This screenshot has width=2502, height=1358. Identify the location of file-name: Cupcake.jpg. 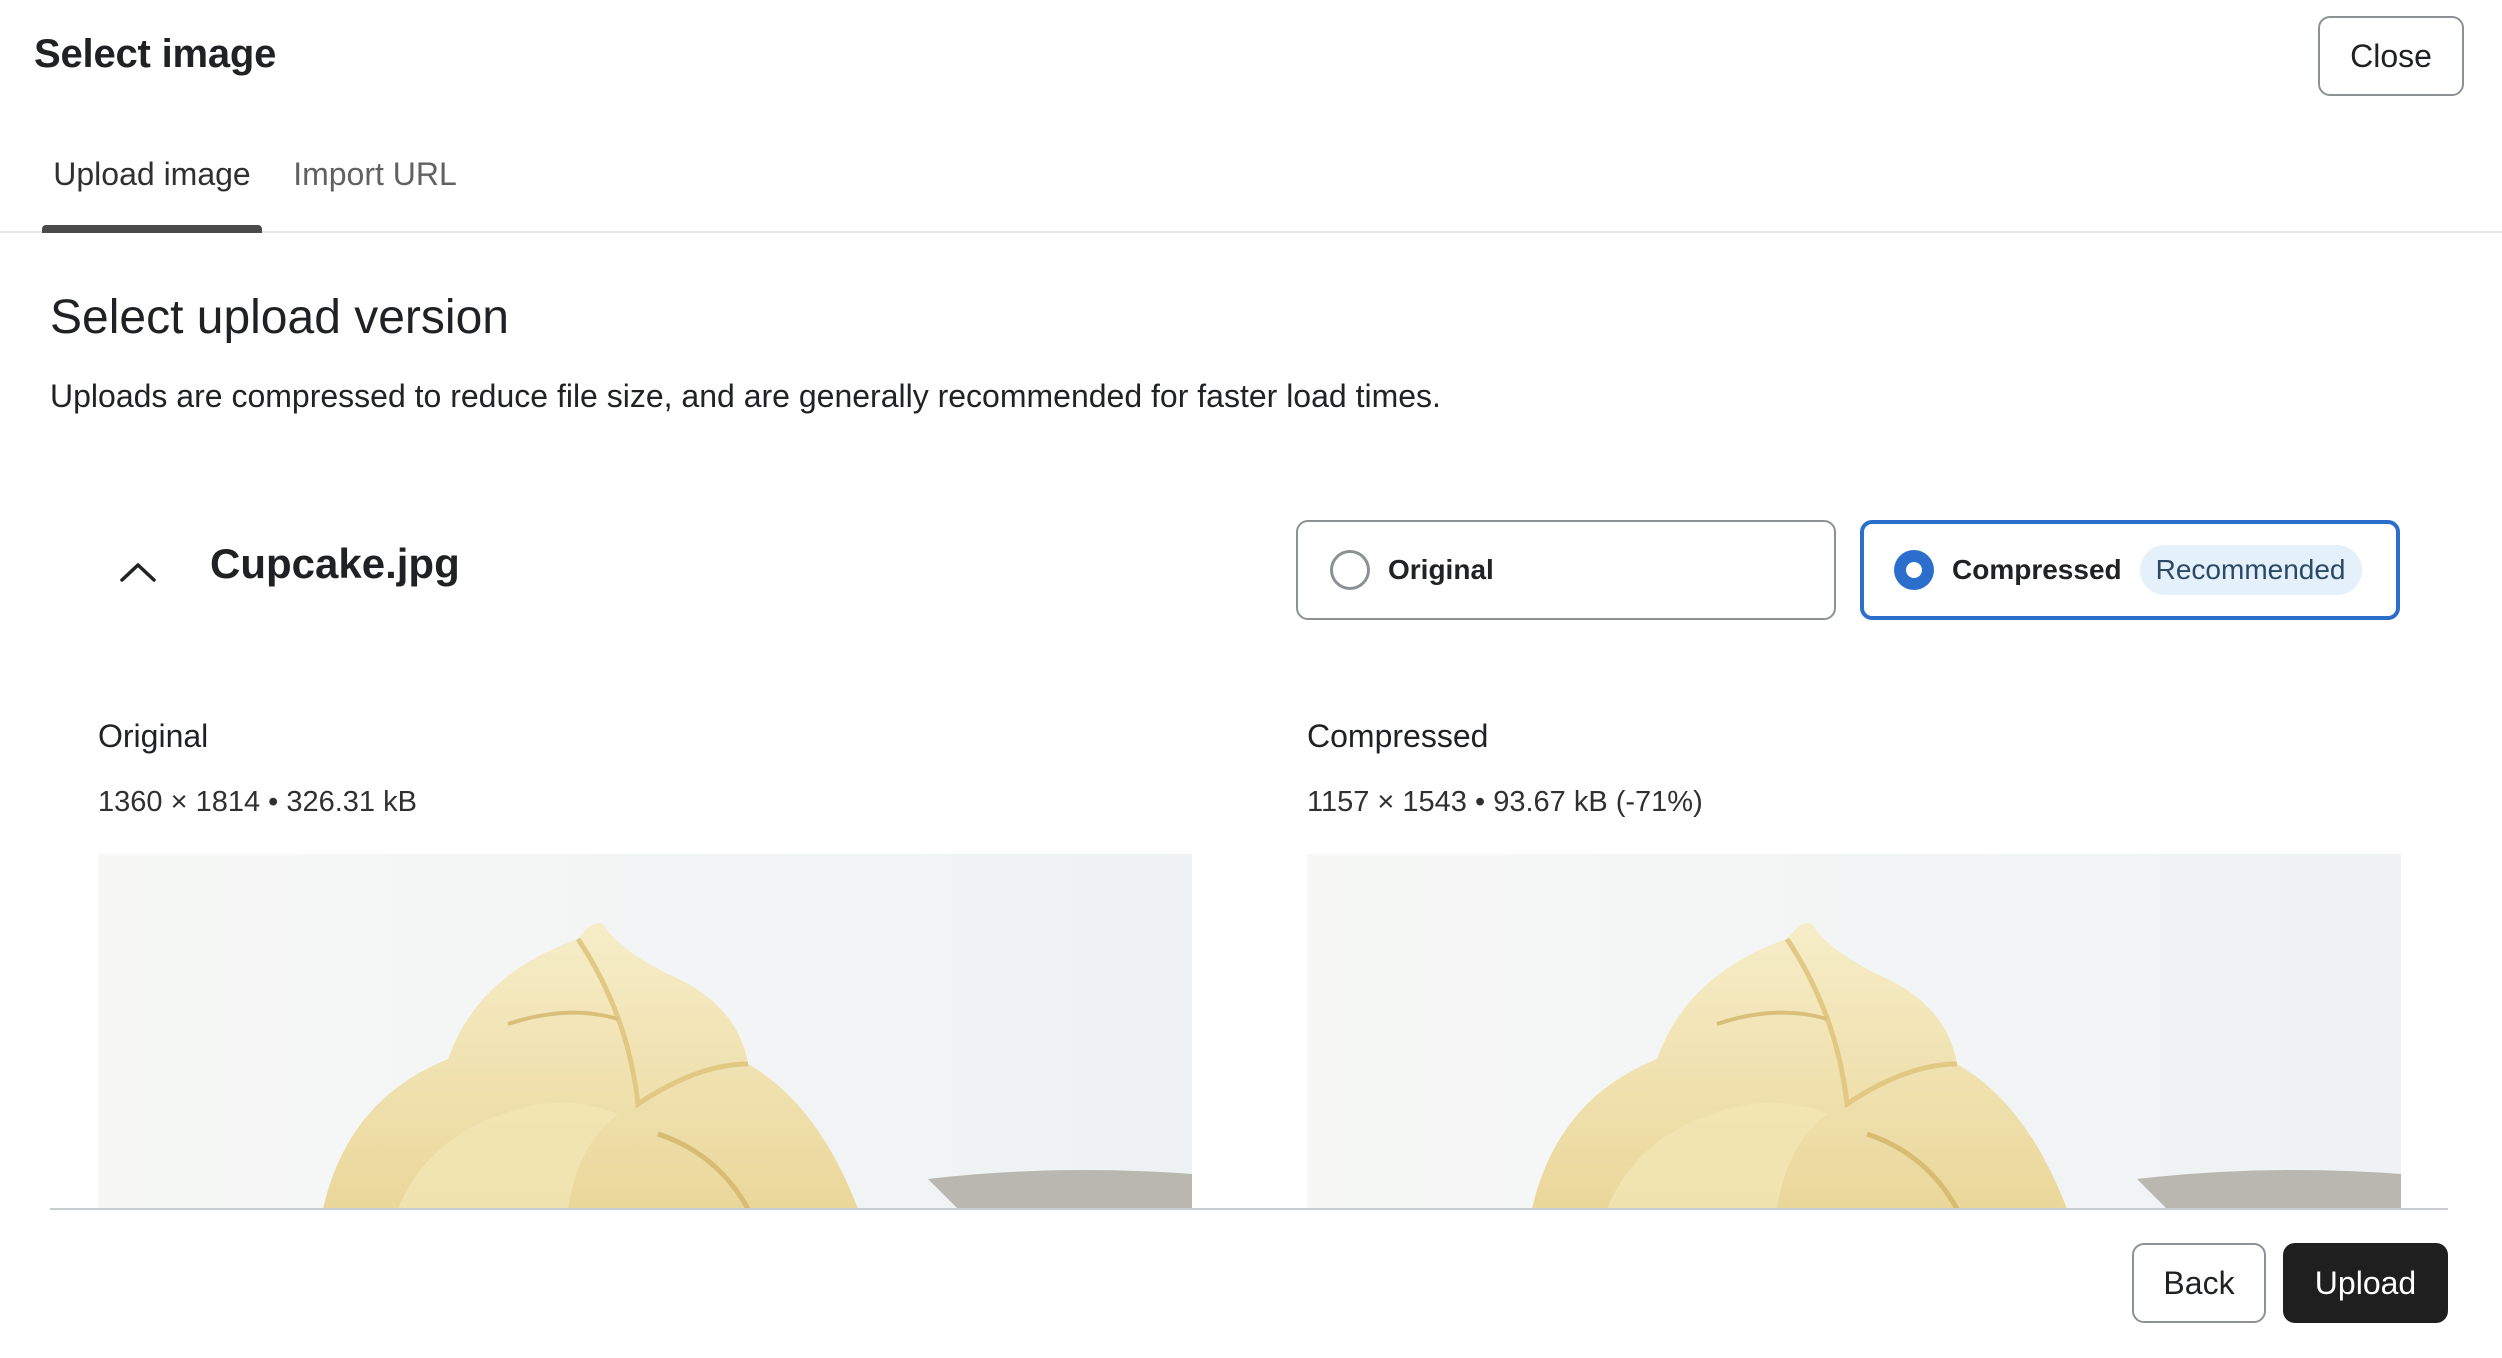
(335, 563).